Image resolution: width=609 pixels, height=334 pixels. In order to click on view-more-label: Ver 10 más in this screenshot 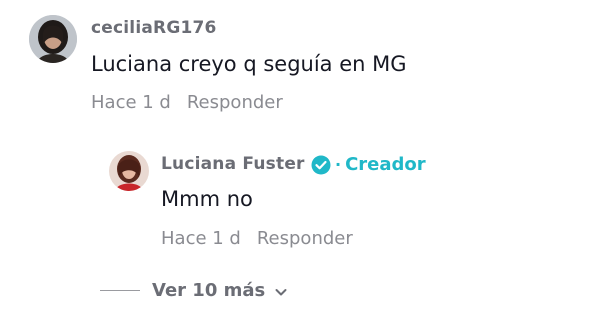, I will do `click(209, 290)`.